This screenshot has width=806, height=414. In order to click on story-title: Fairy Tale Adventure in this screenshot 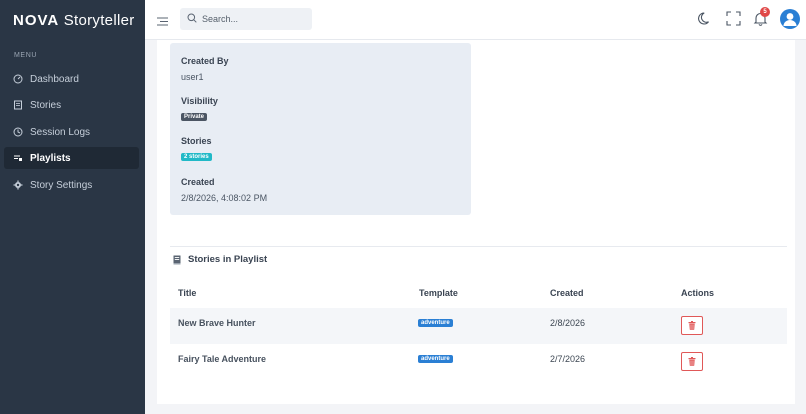, I will do `click(222, 359)`.